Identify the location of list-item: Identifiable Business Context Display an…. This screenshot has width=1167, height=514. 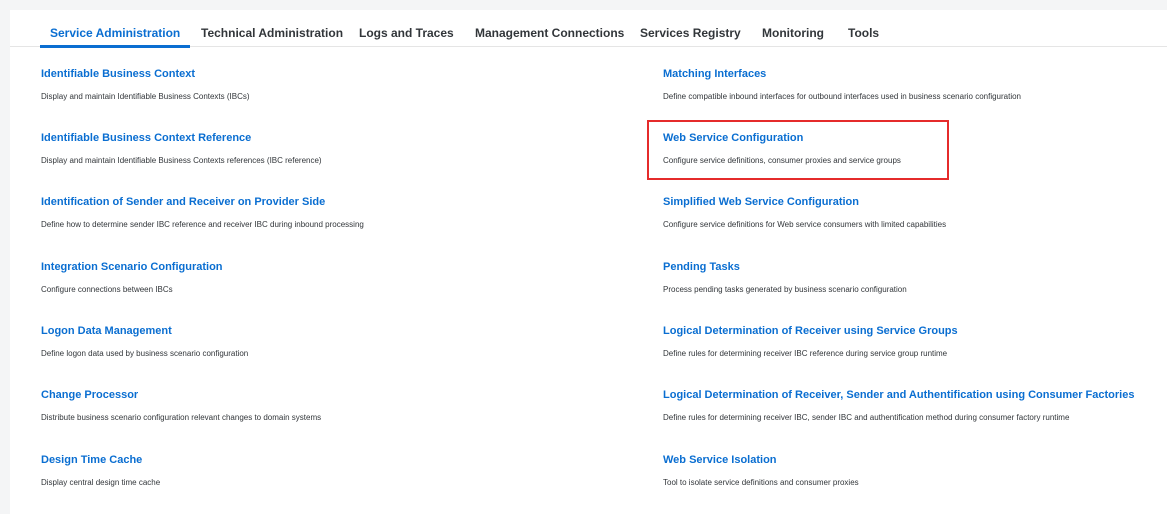
(291, 84).